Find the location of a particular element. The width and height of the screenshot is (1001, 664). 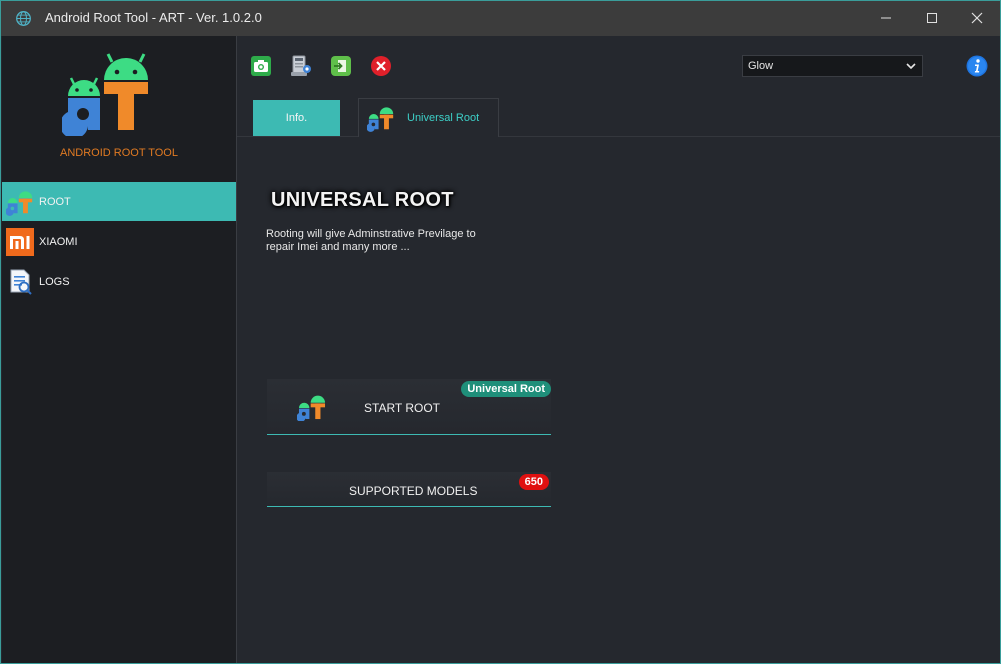

page-title: UNIVERSAL ROOT is located at coordinates (362, 200).